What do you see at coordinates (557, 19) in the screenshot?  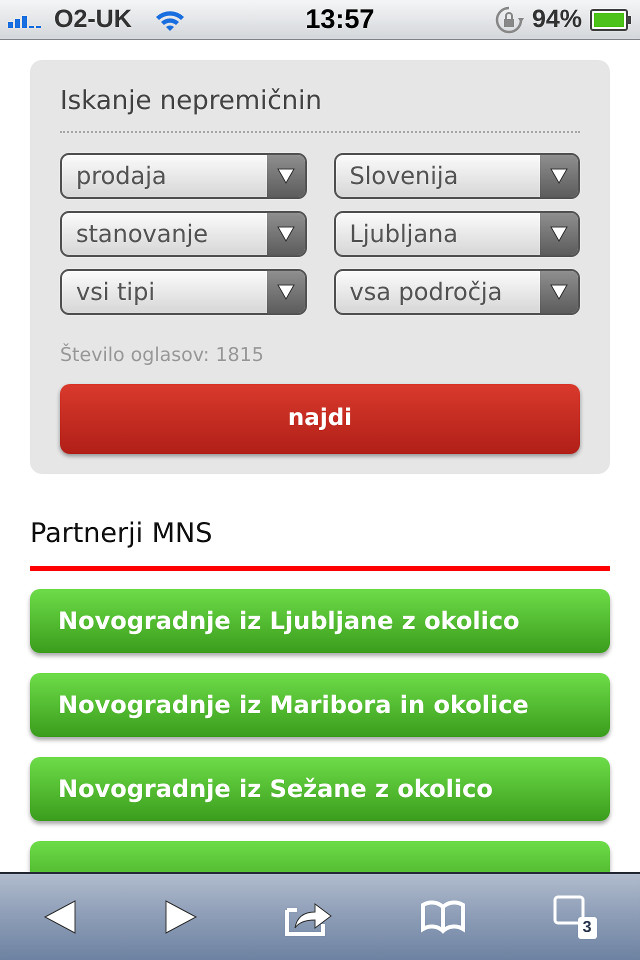 I see `battery-percent: 94%` at bounding box center [557, 19].